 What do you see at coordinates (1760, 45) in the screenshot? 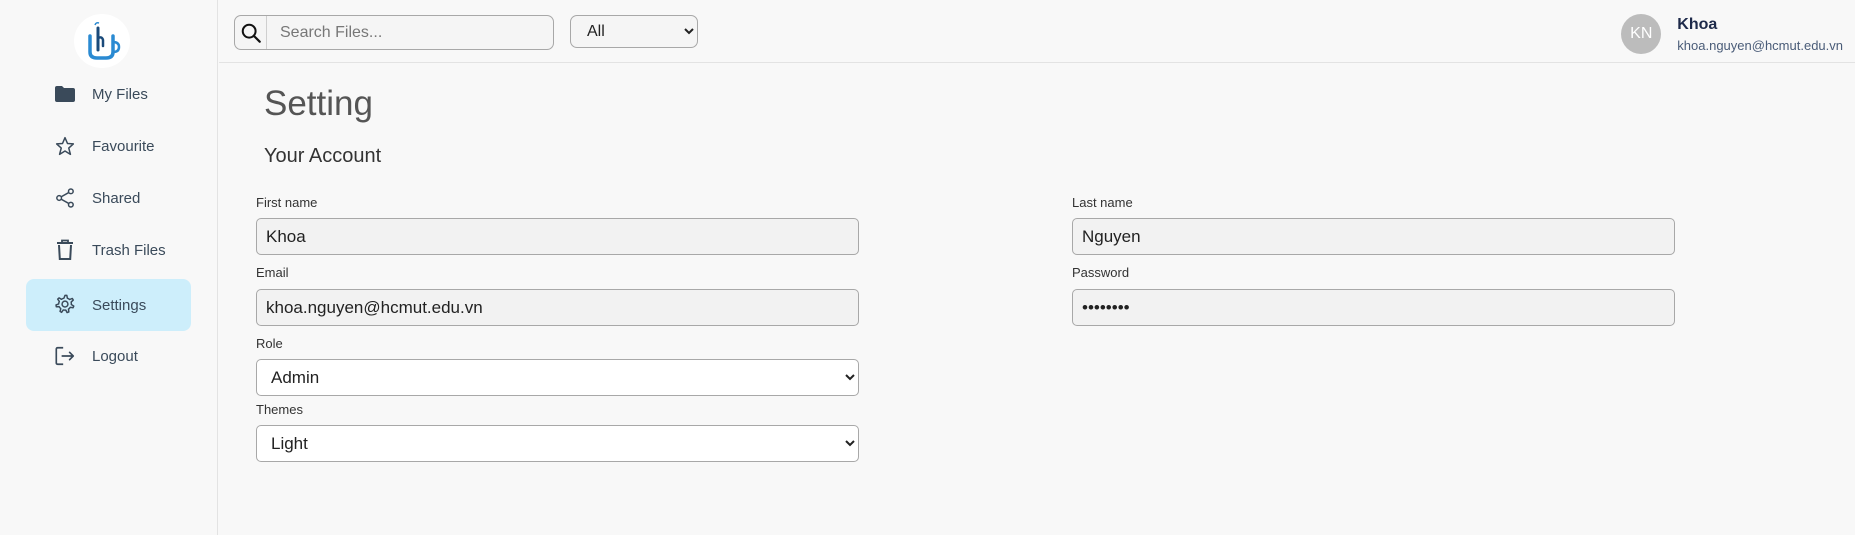
I see `user-email: khoa.nguyen@hcmut.edu.vn` at bounding box center [1760, 45].